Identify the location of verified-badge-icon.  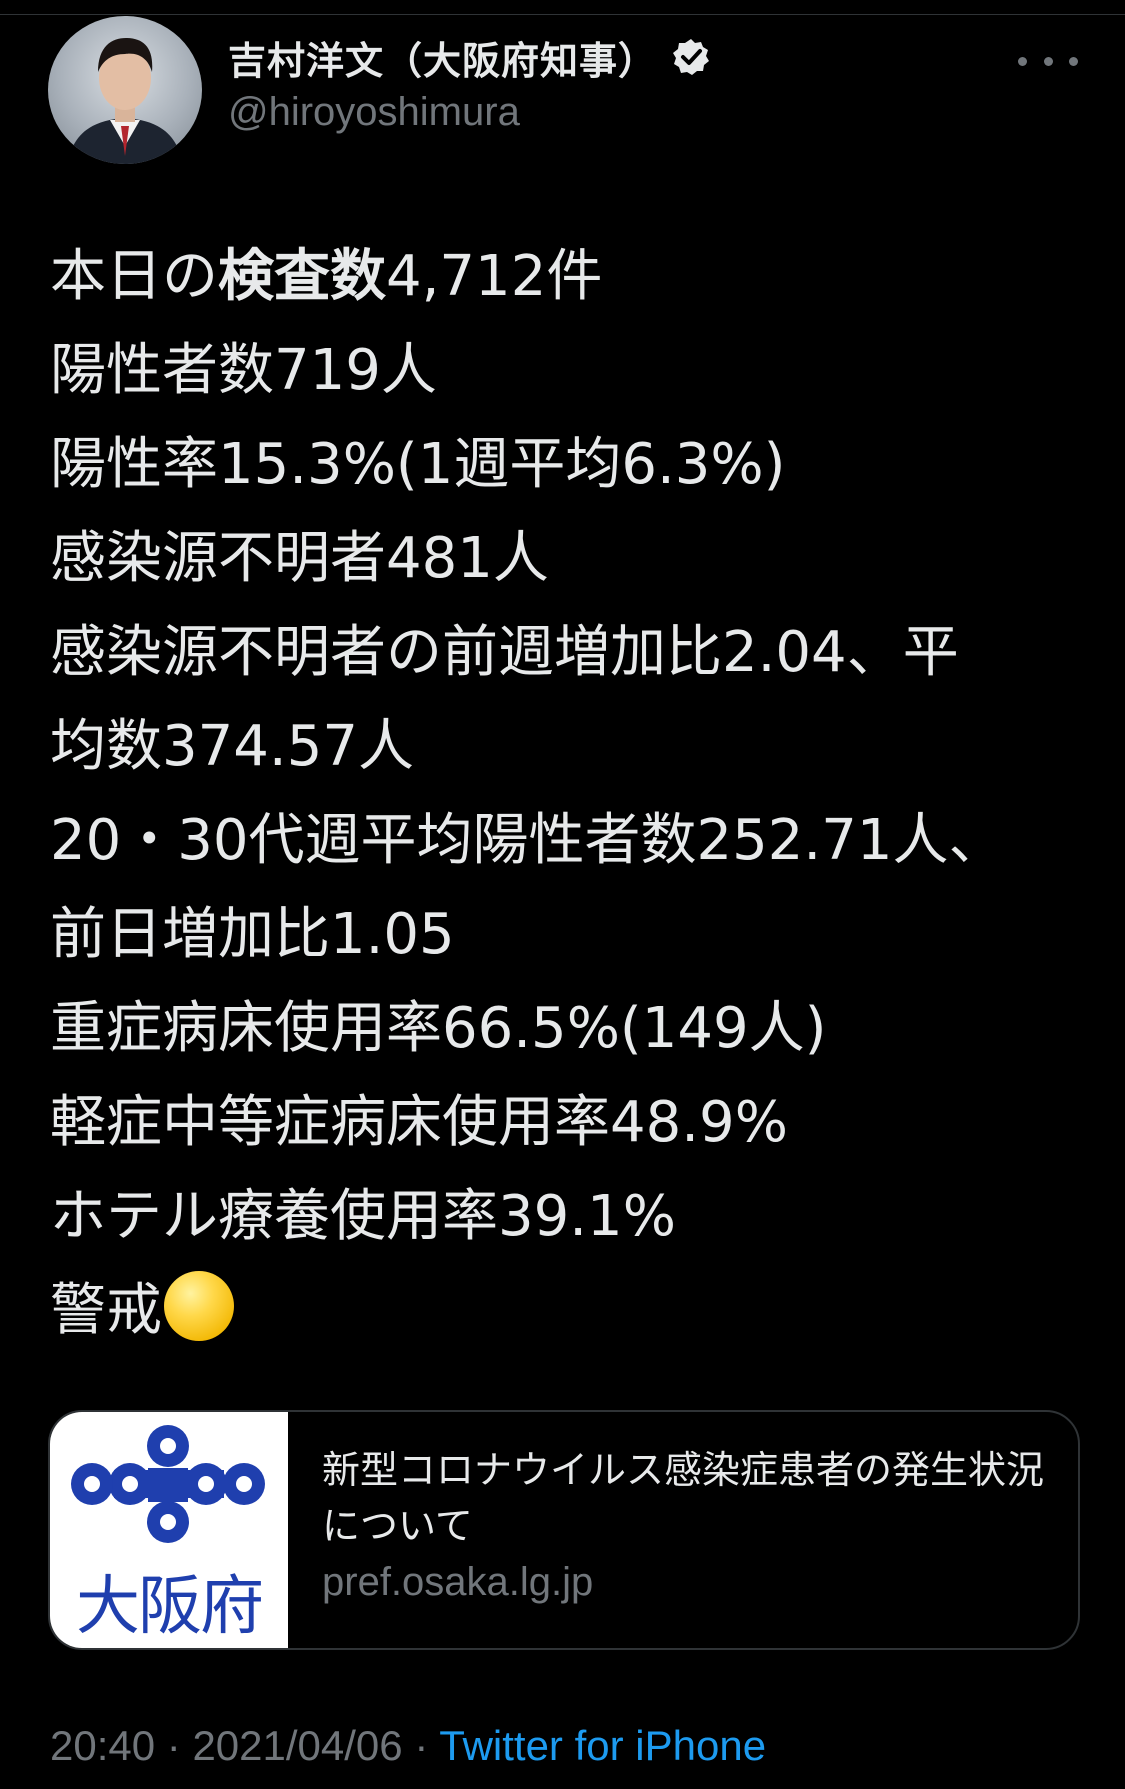
(691, 57).